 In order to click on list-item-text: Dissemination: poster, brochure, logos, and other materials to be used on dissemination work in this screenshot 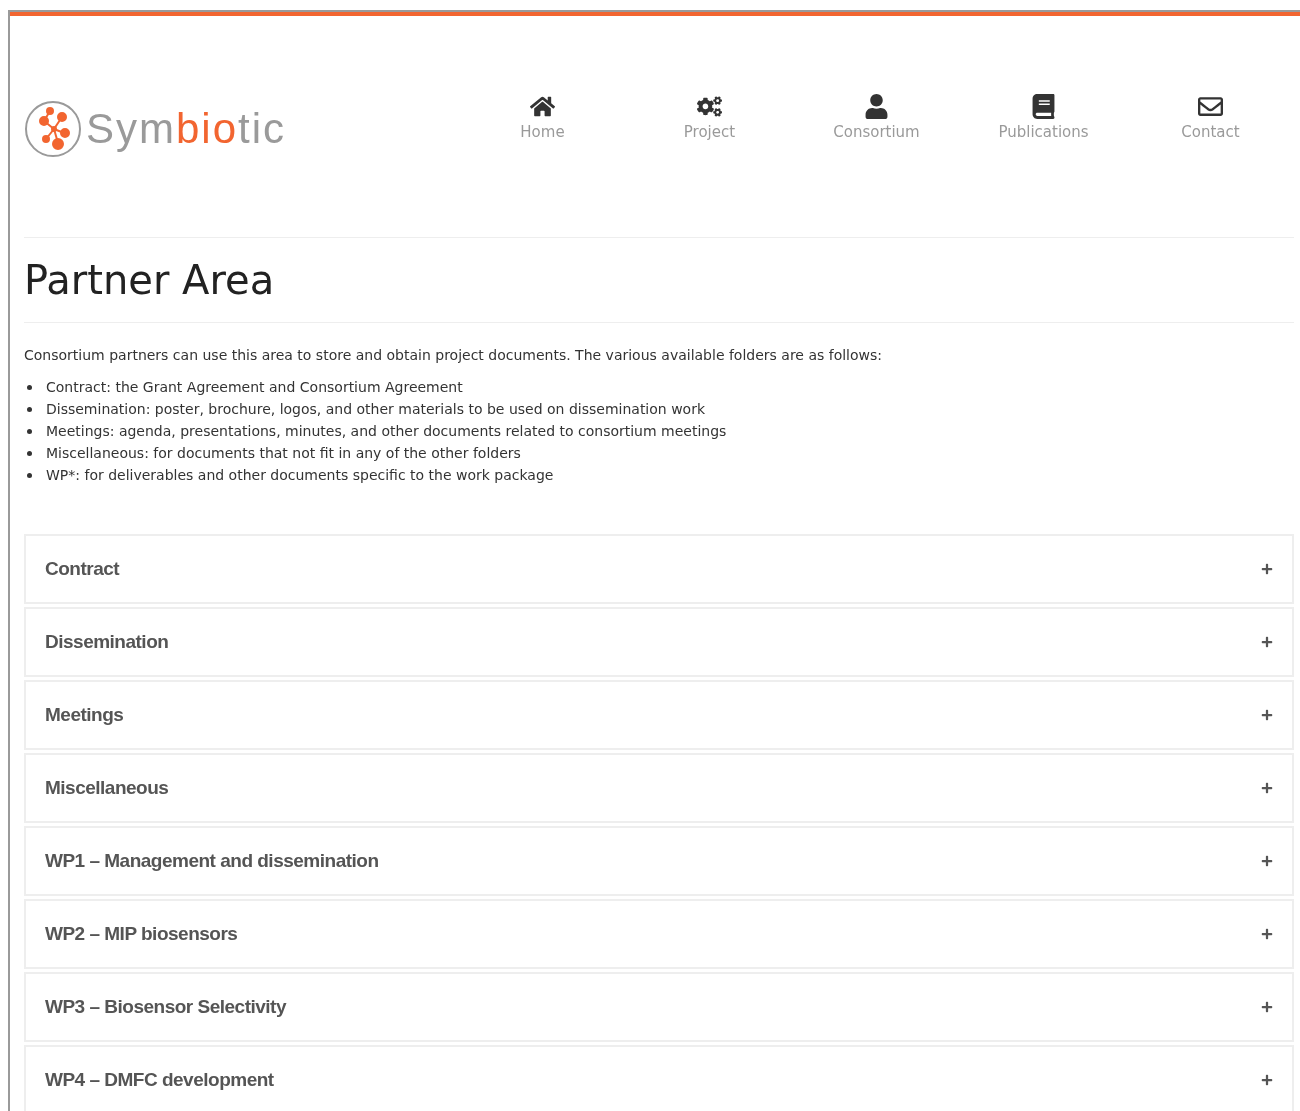, I will do `click(376, 409)`.